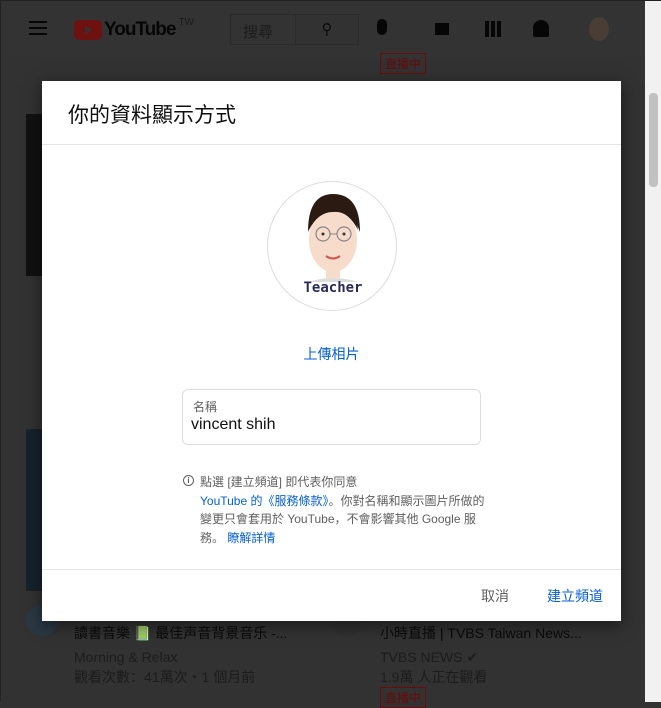 The height and width of the screenshot is (708, 661). Describe the element at coordinates (331, 425) in the screenshot. I see `name-input` at that location.